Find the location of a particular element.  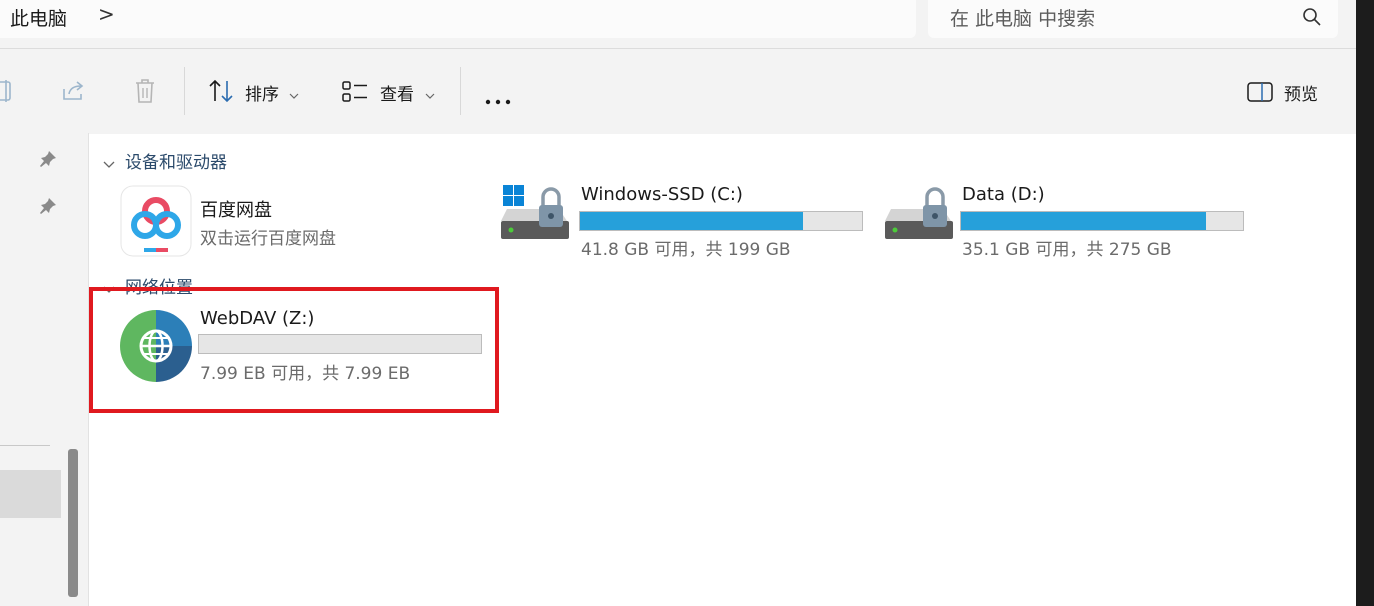

command-bar: 排序 查看 预览 is located at coordinates (678, 91).